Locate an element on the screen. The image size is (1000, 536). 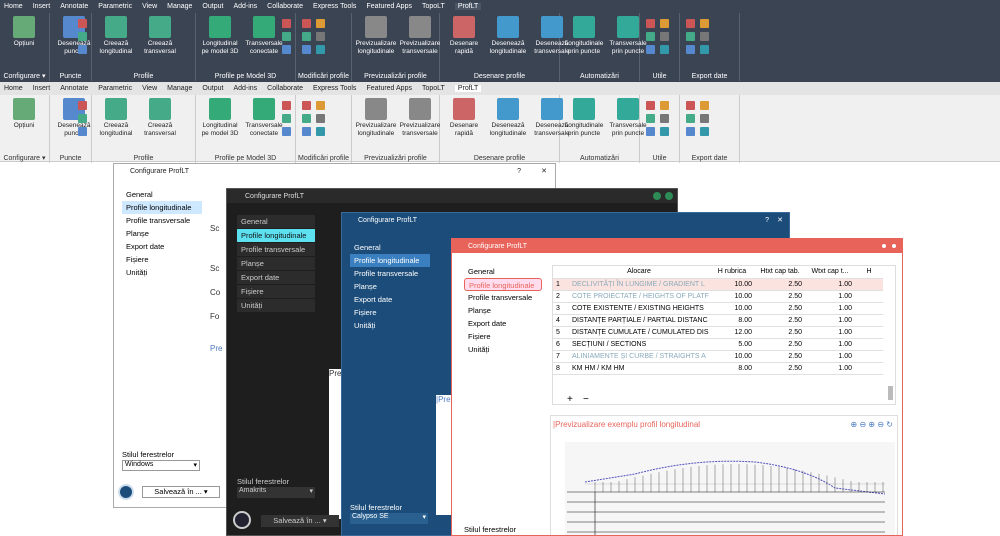
tab-view: View is located at coordinates (149, 6).